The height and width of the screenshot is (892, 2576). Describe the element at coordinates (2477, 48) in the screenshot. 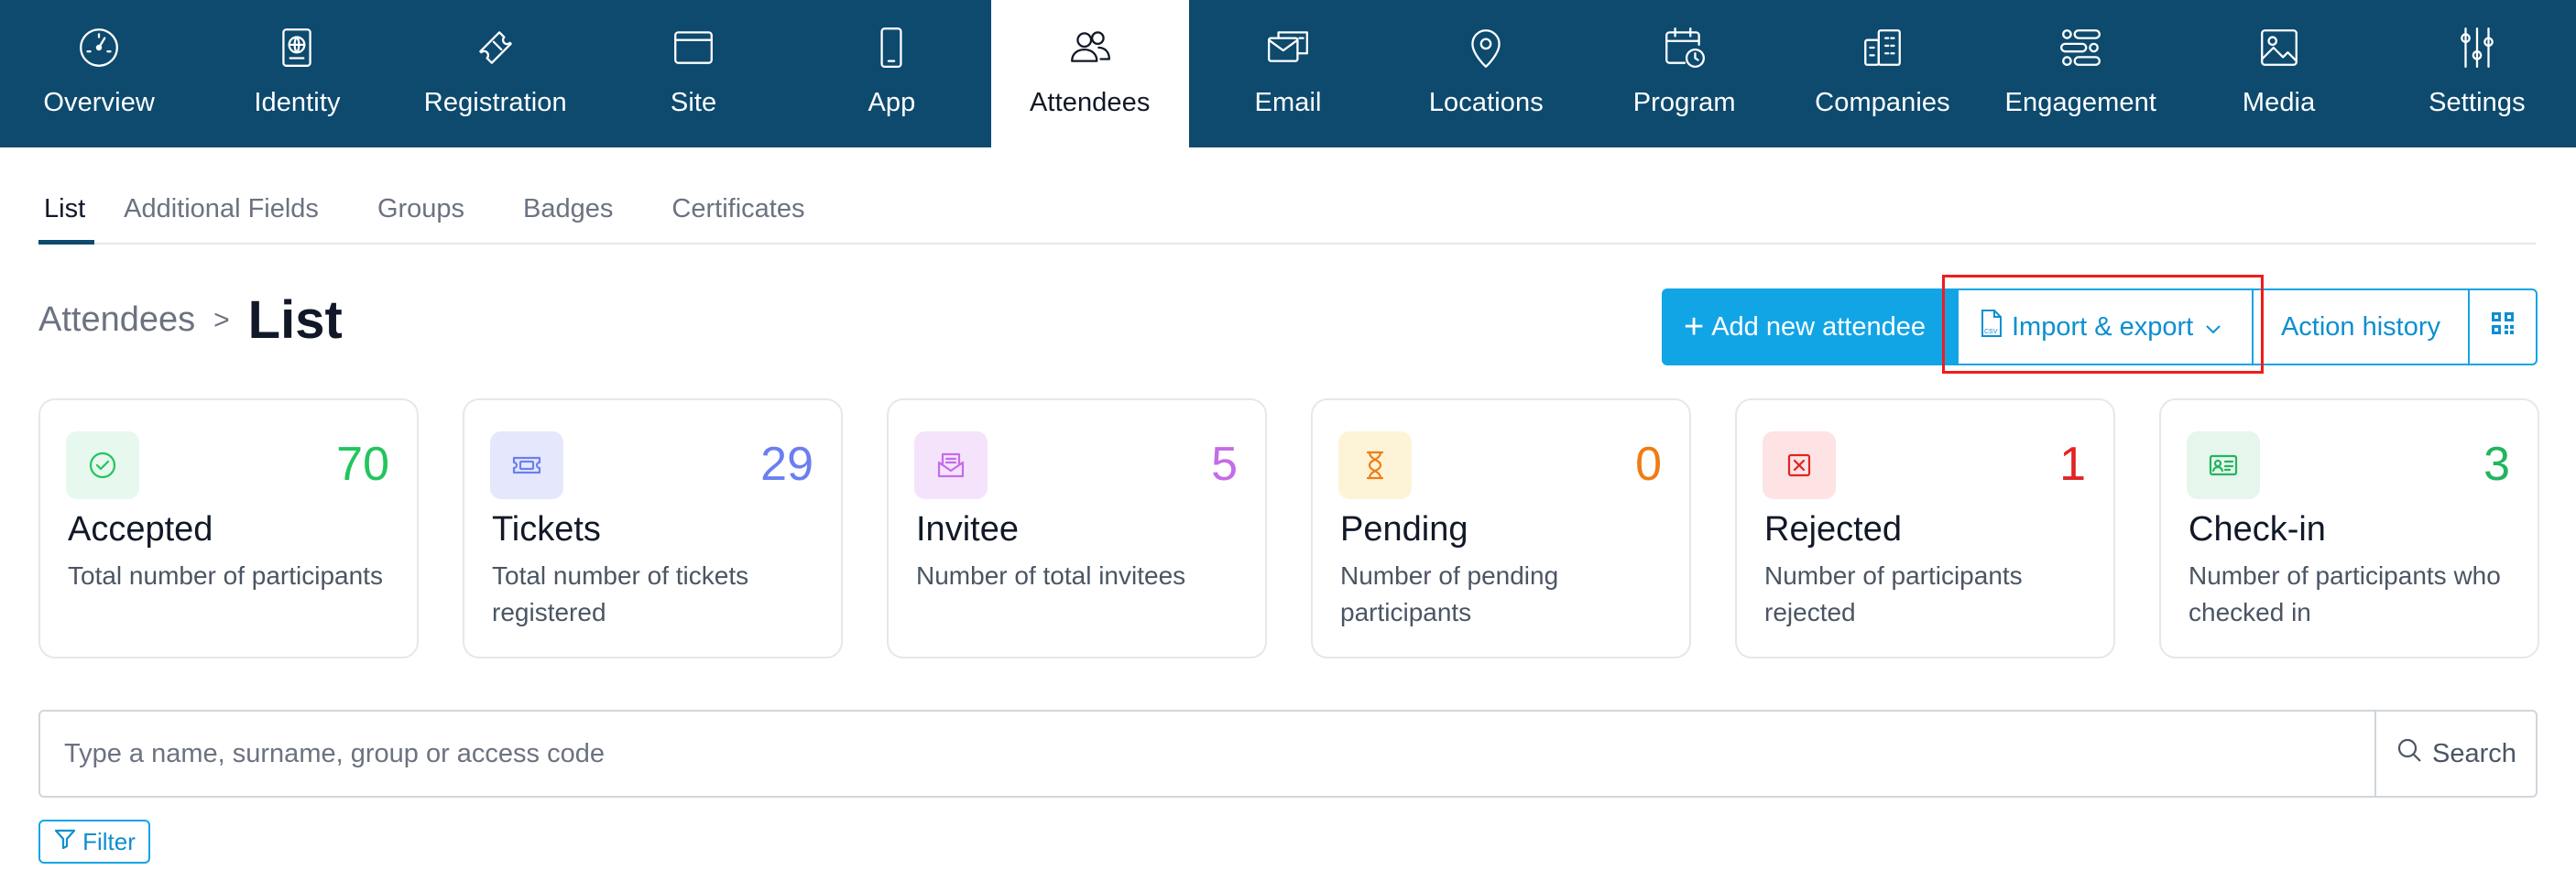

I see `sliders-icon` at that location.